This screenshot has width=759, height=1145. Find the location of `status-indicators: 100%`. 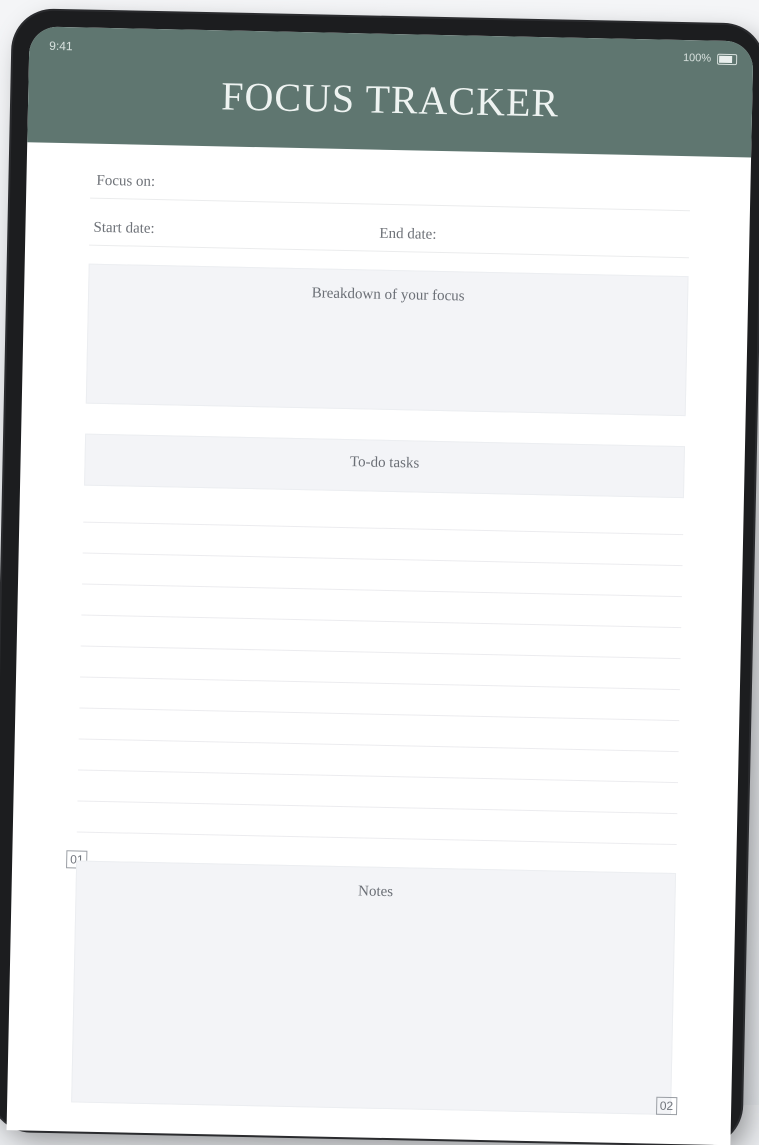

status-indicators: 100% is located at coordinates (710, 58).